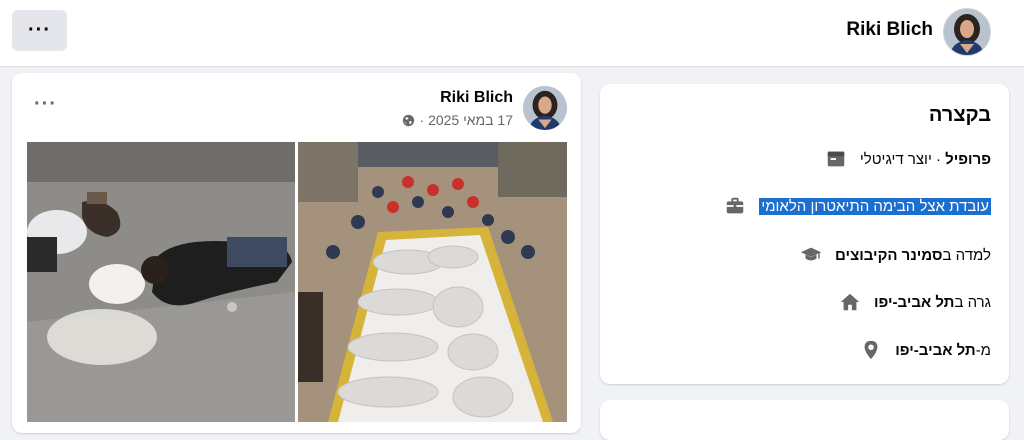  I want to click on more-options-button: ···, so click(39, 30).